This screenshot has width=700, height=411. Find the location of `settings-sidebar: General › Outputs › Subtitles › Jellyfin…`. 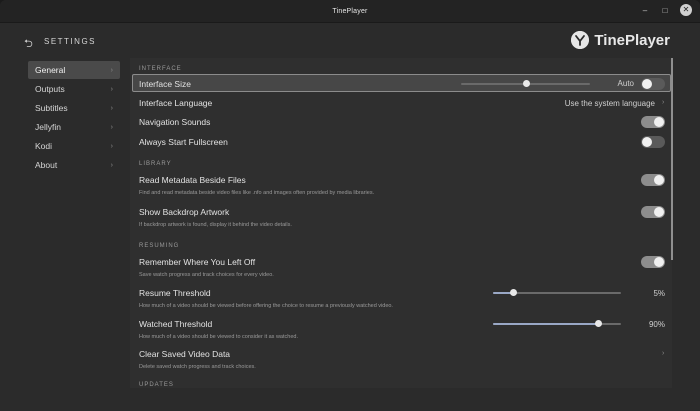

settings-sidebar: General › Outputs › Subtitles › Jellyfin… is located at coordinates (74, 118).